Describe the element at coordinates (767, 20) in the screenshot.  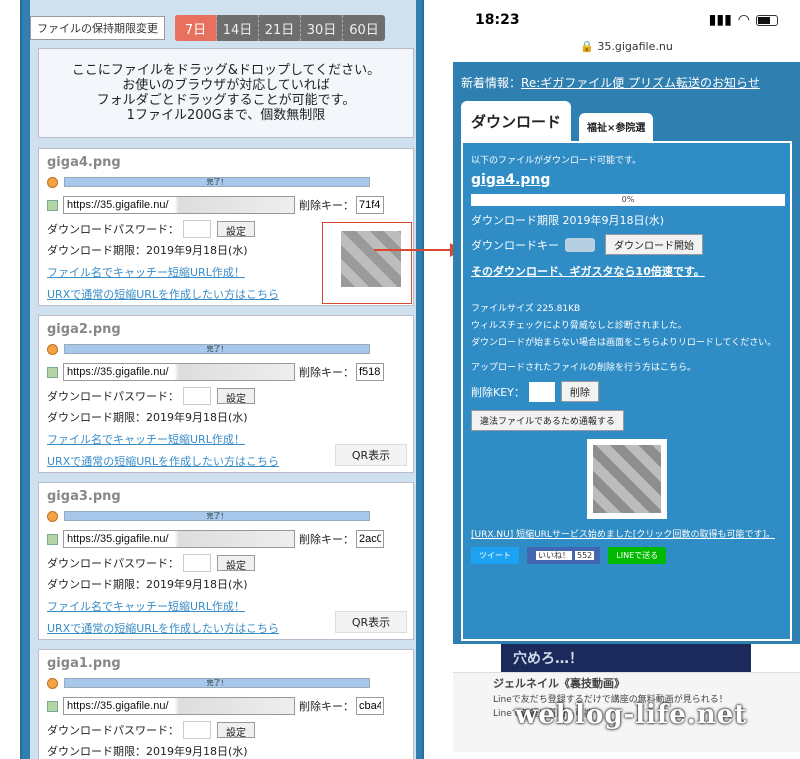
I see `battery-icon` at that location.